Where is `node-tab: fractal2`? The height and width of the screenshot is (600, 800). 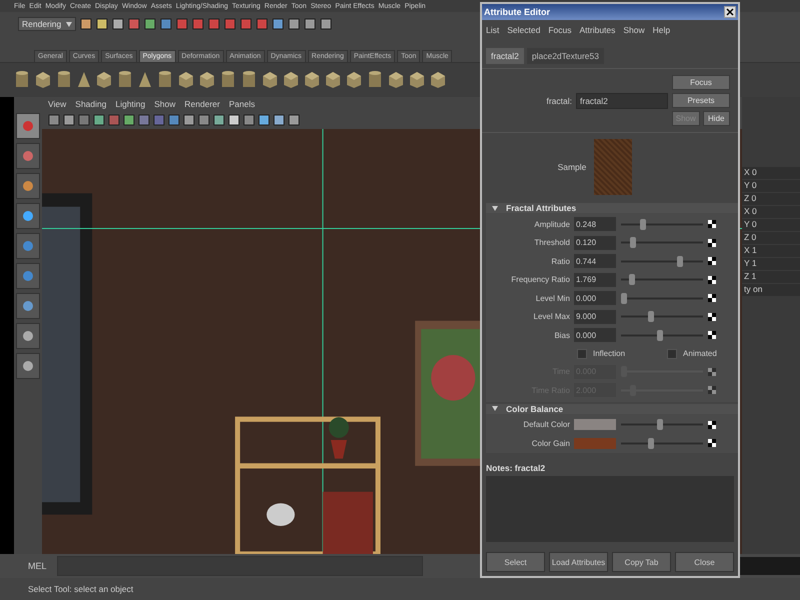
node-tab: fractal2 is located at coordinates (505, 56).